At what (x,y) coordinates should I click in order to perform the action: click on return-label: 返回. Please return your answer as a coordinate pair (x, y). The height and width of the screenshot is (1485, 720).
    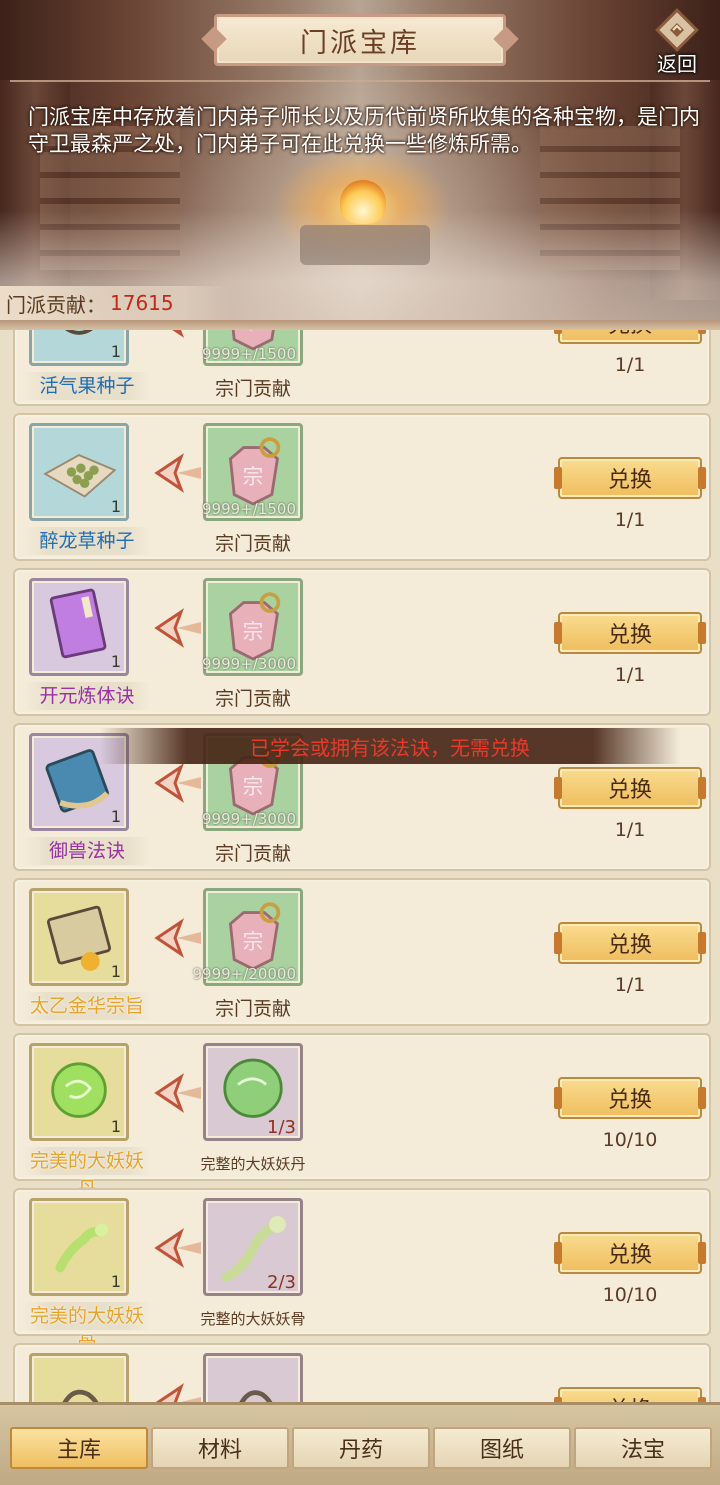
    Looking at the image, I should click on (677, 64).